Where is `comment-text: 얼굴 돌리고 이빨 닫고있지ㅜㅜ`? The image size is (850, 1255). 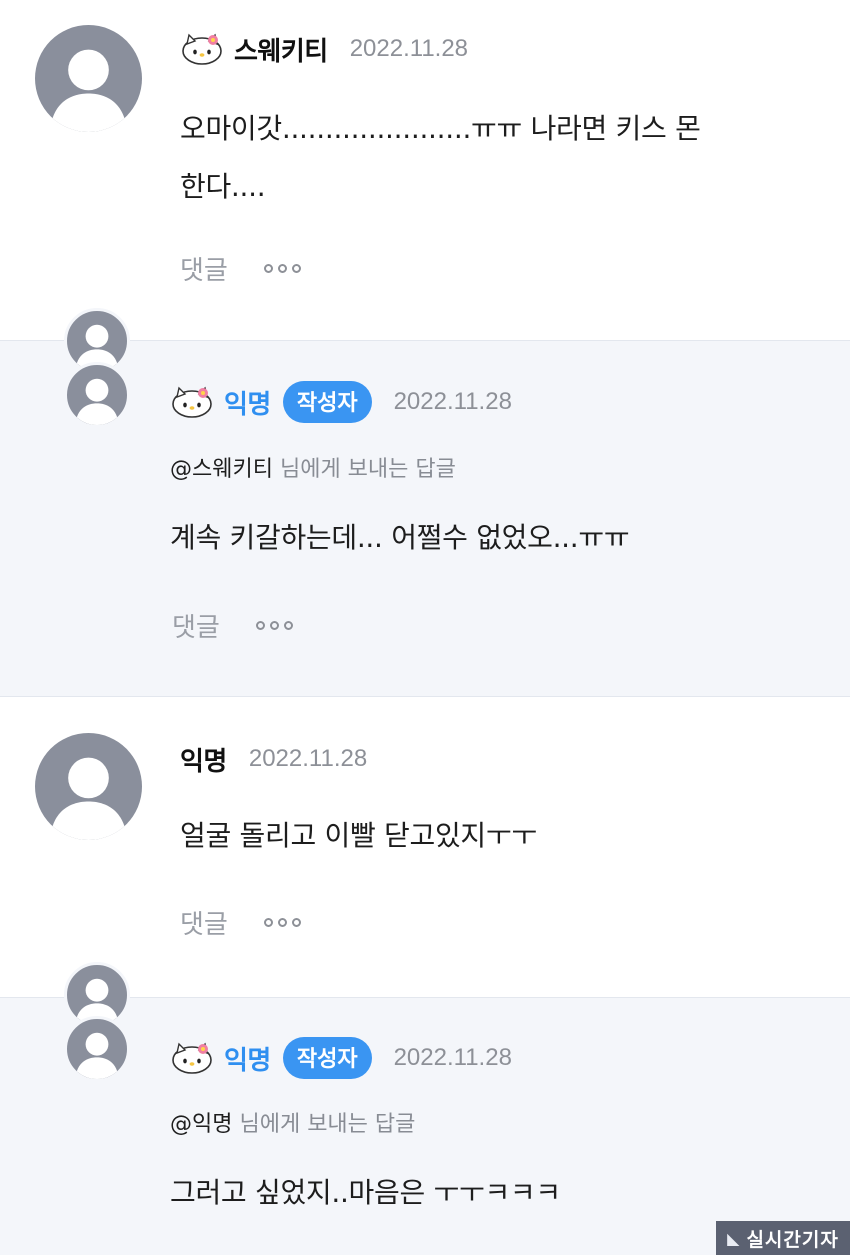
comment-text: 얼굴 돌리고 이빨 닫고있지ㅜㅜ is located at coordinates (358, 835).